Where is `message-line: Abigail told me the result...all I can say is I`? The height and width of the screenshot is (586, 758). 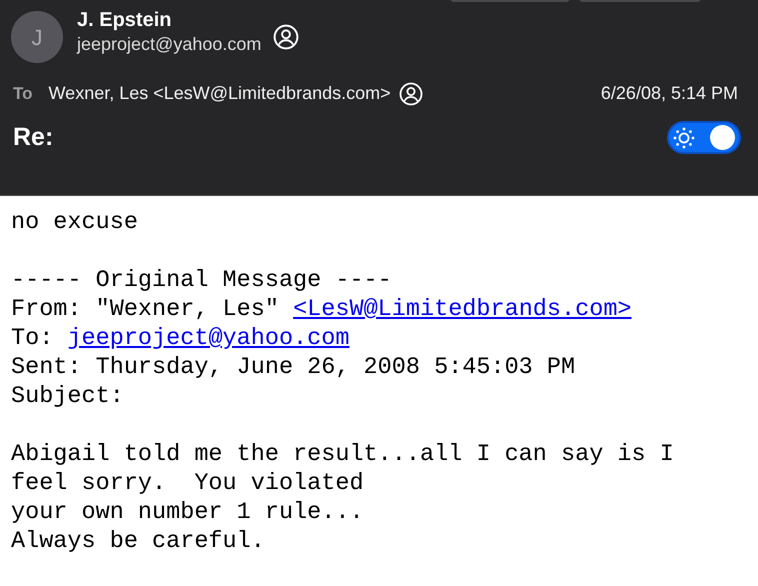 message-line: Abigail told me the result...all I can say is I is located at coordinates (342, 454).